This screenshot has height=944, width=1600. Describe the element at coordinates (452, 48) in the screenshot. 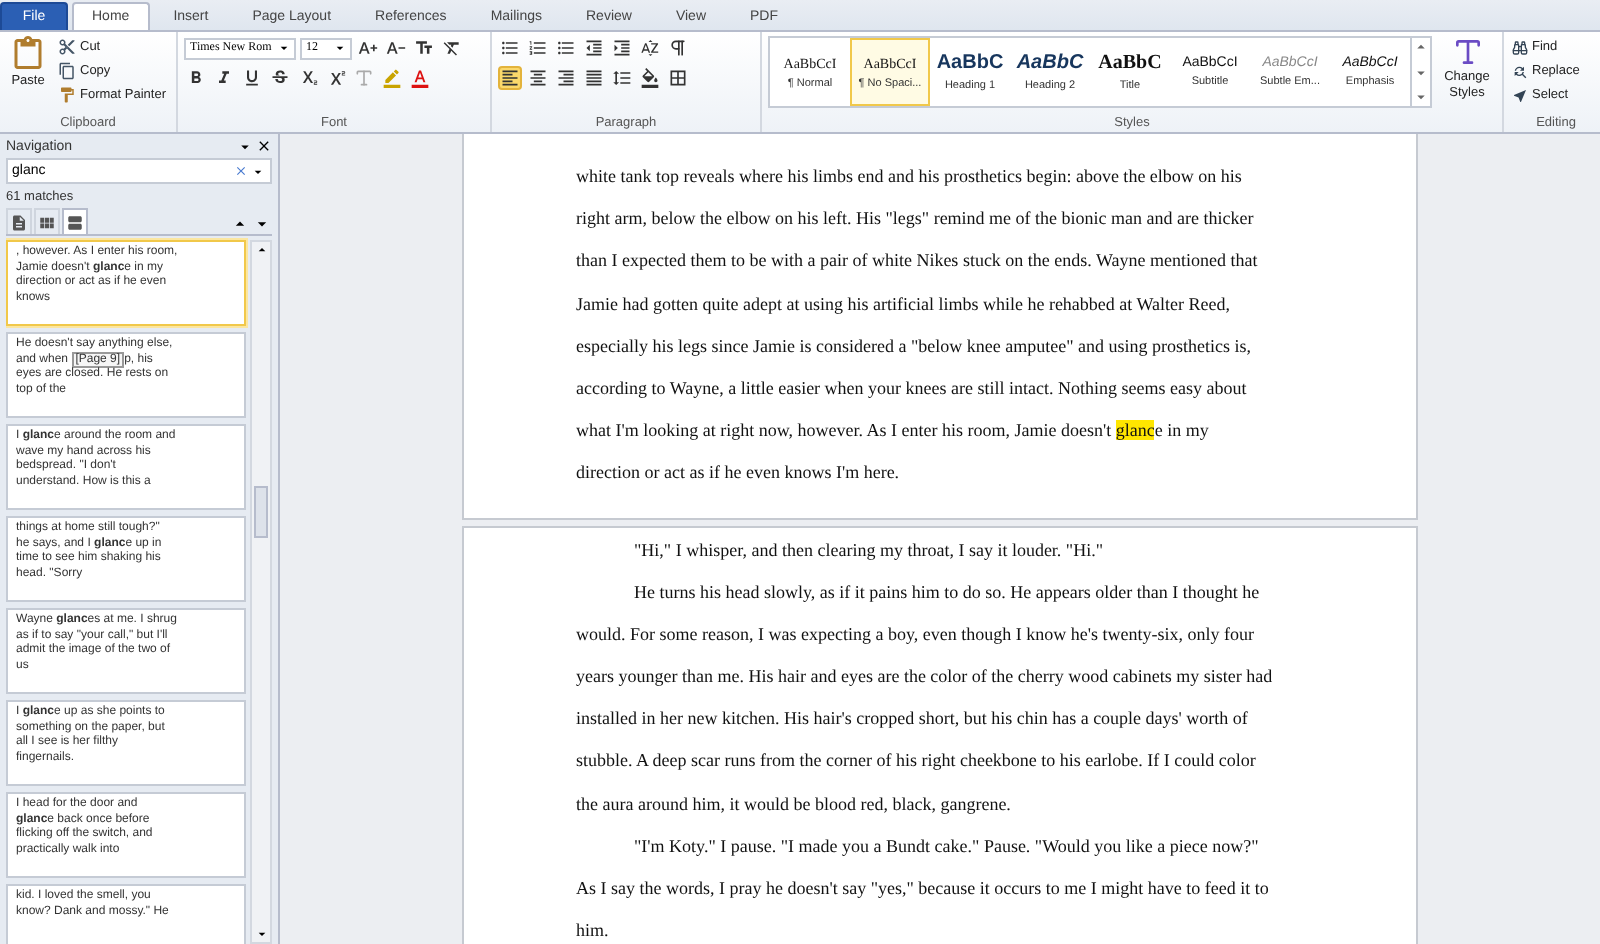

I see `clear-formatting-icon` at that location.